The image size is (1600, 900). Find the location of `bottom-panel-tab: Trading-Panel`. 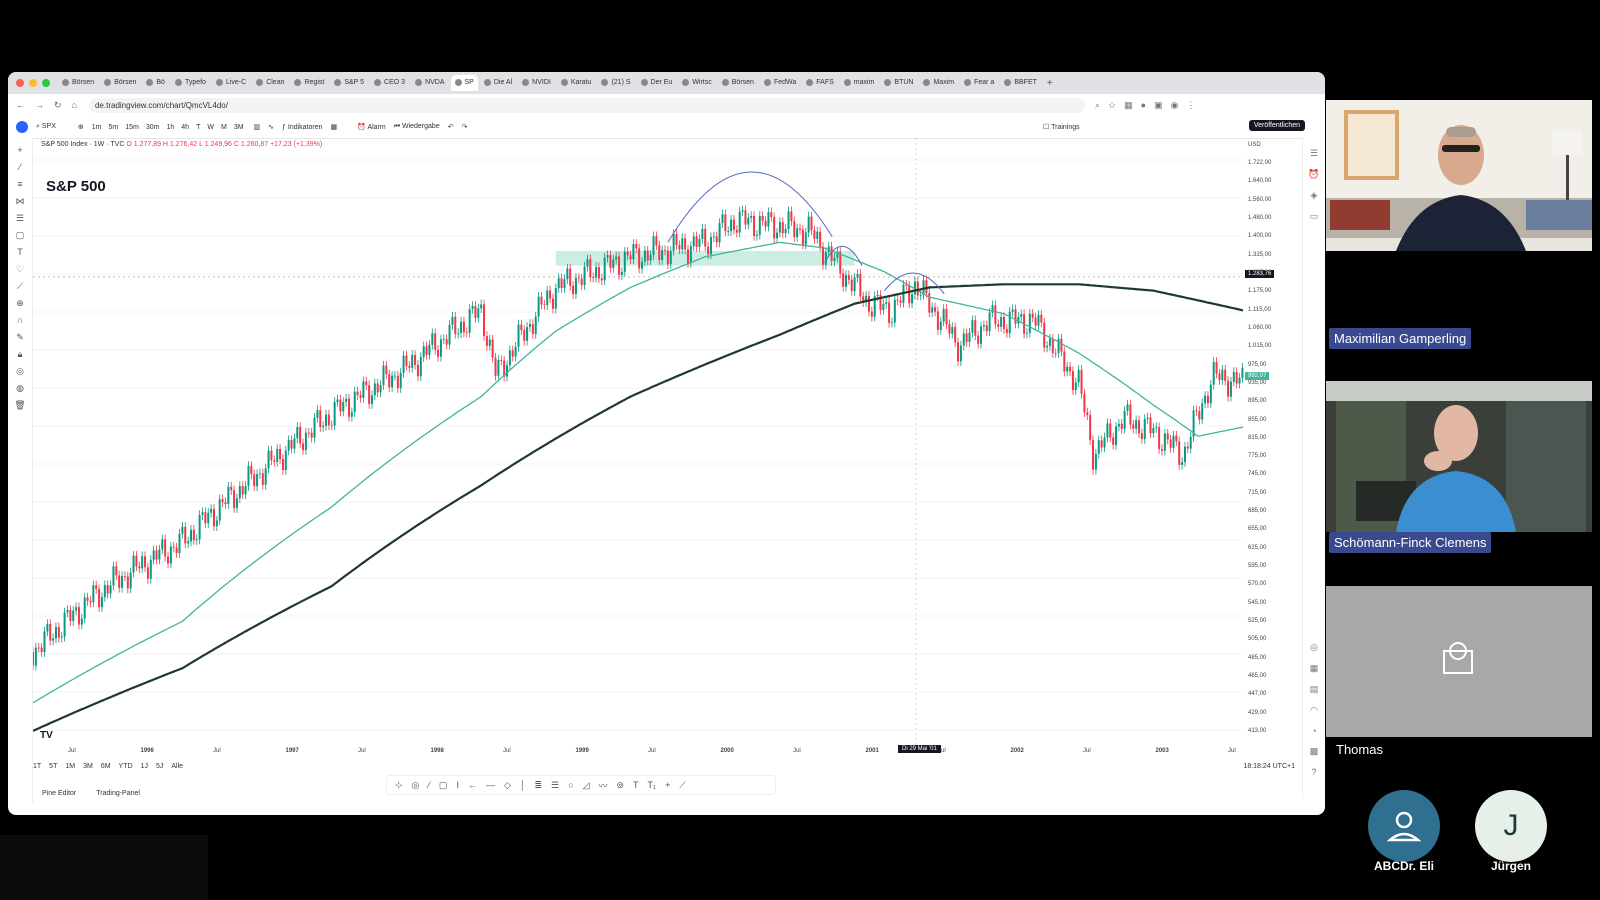

bottom-panel-tab: Trading-Panel is located at coordinates (118, 793).